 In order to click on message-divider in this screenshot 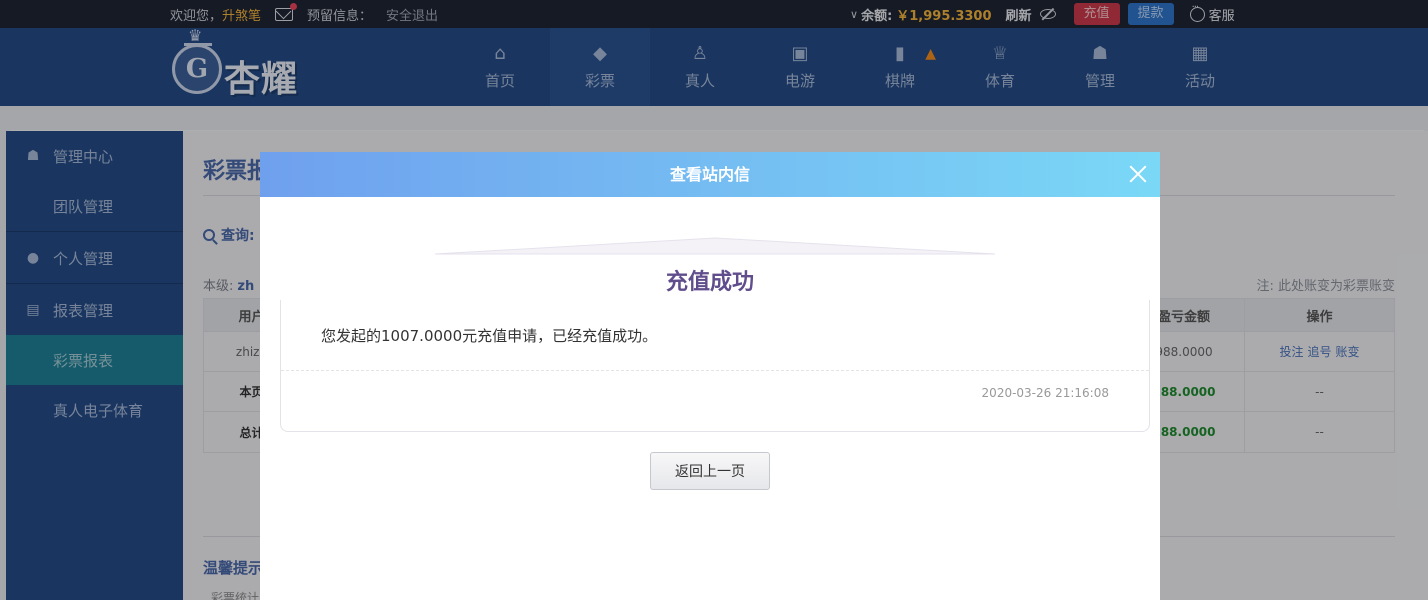, I will do `click(715, 370)`.